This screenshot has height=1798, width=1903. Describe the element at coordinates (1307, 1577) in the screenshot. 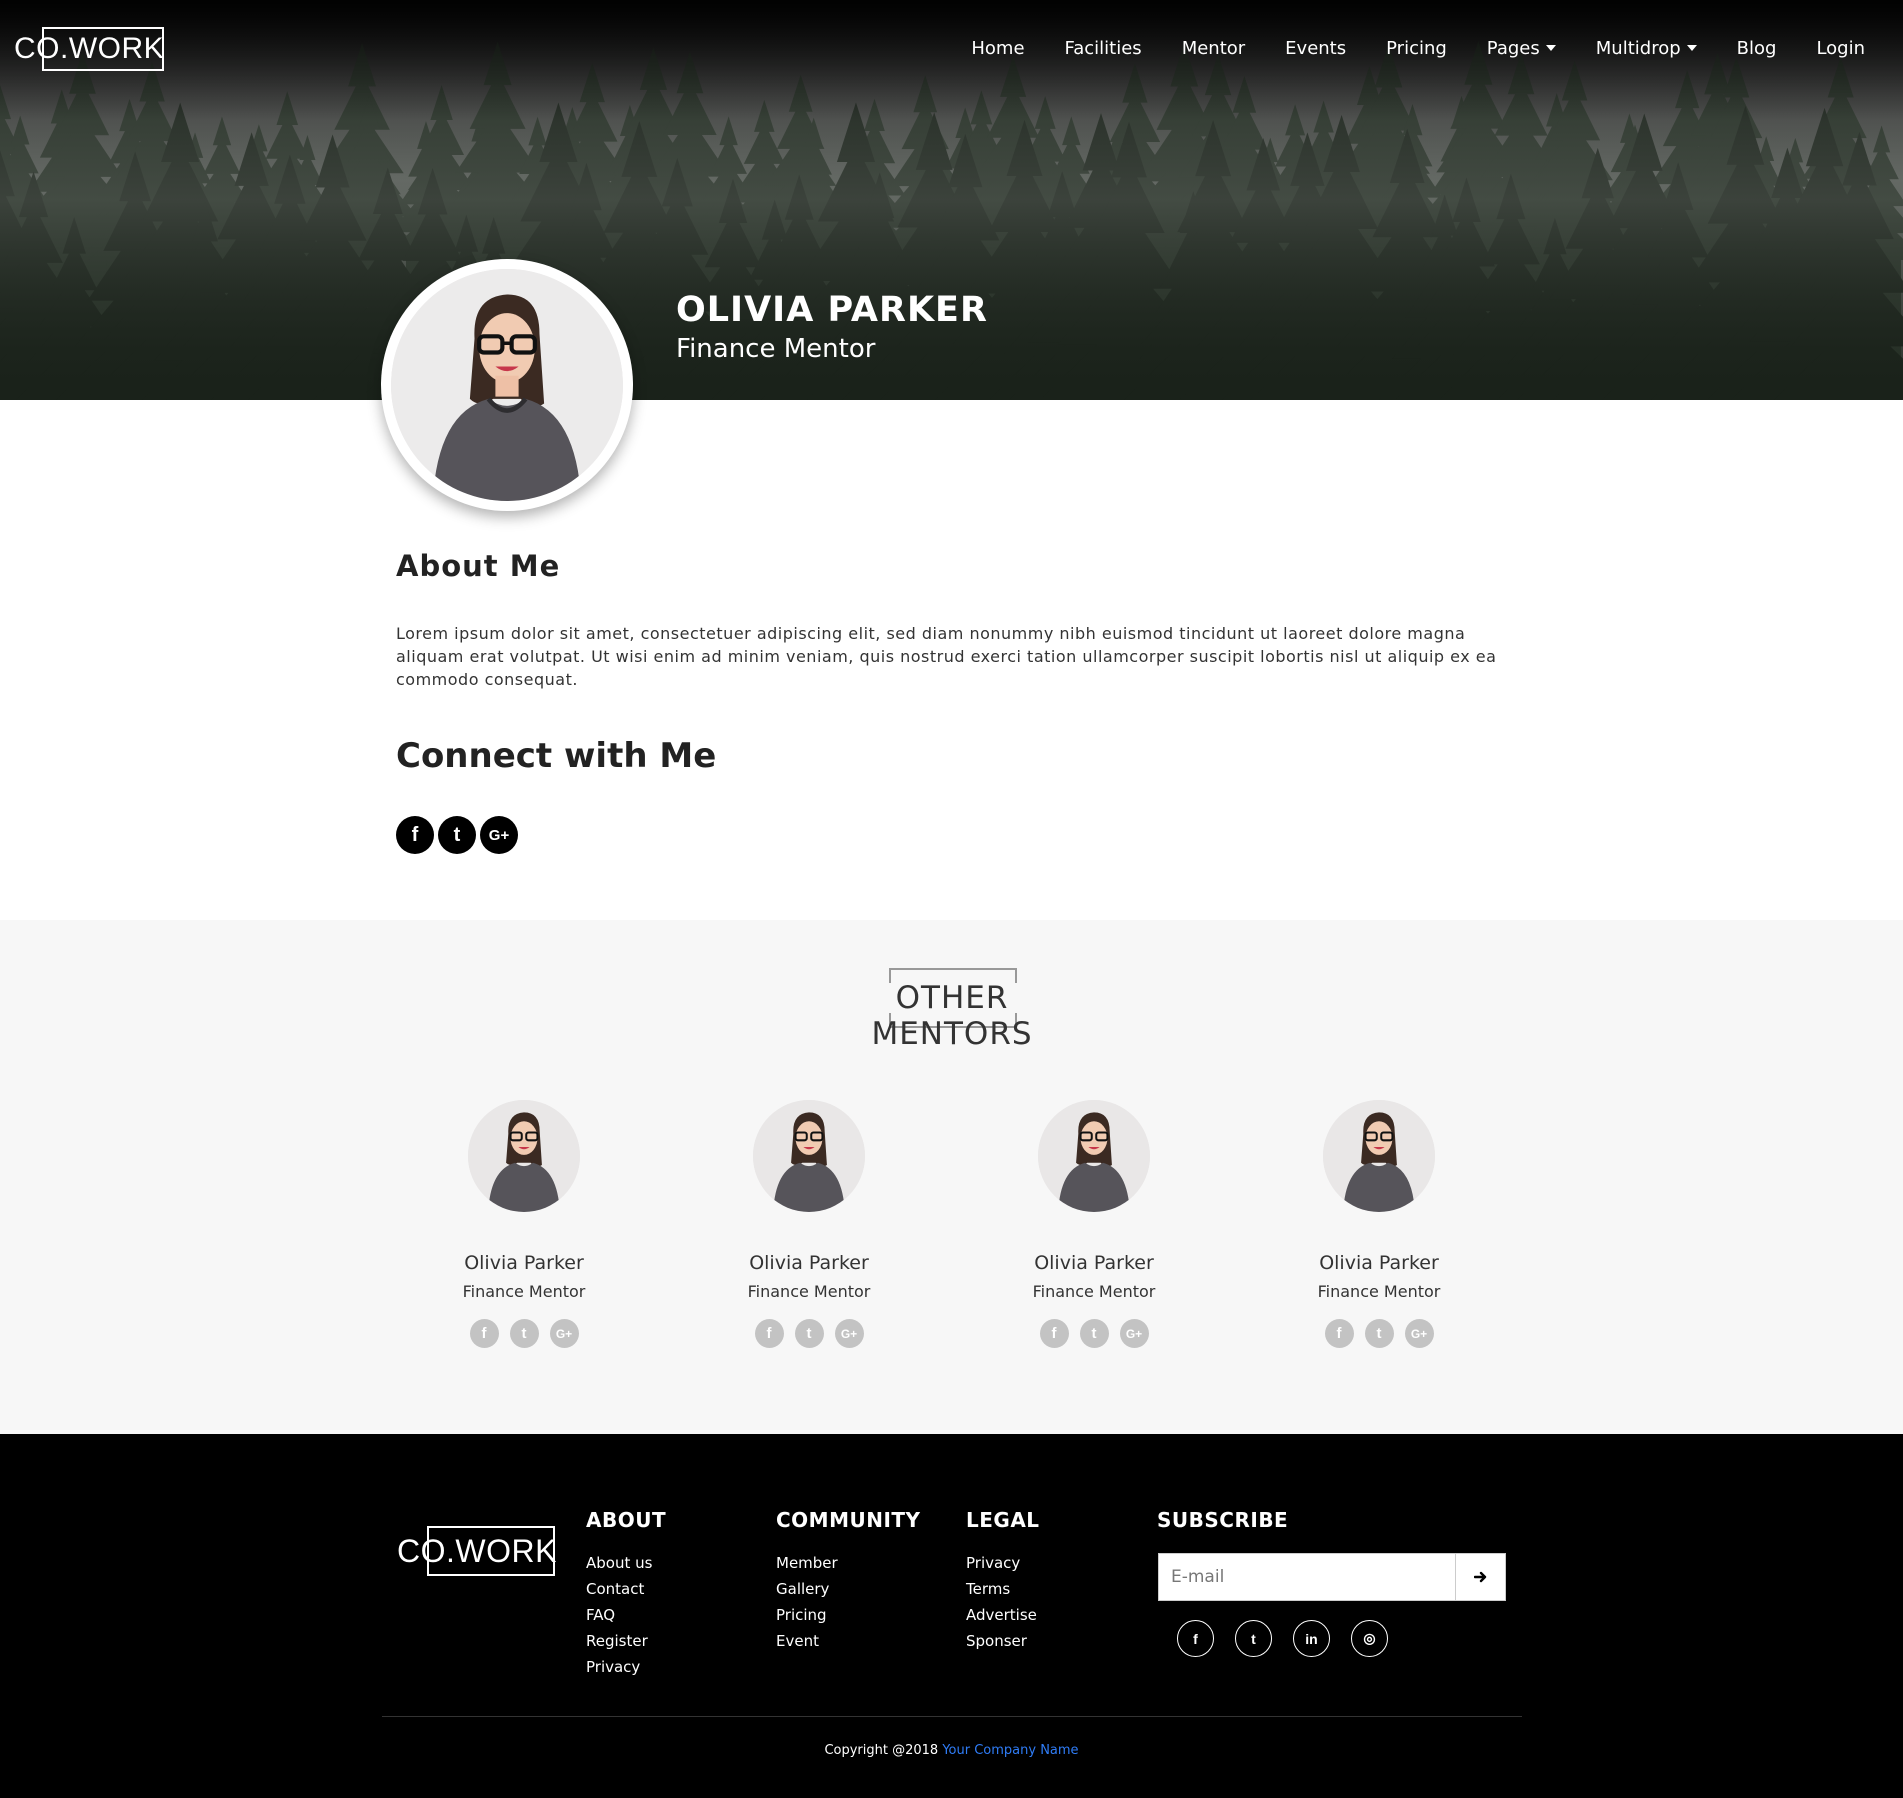

I see `email-field` at that location.